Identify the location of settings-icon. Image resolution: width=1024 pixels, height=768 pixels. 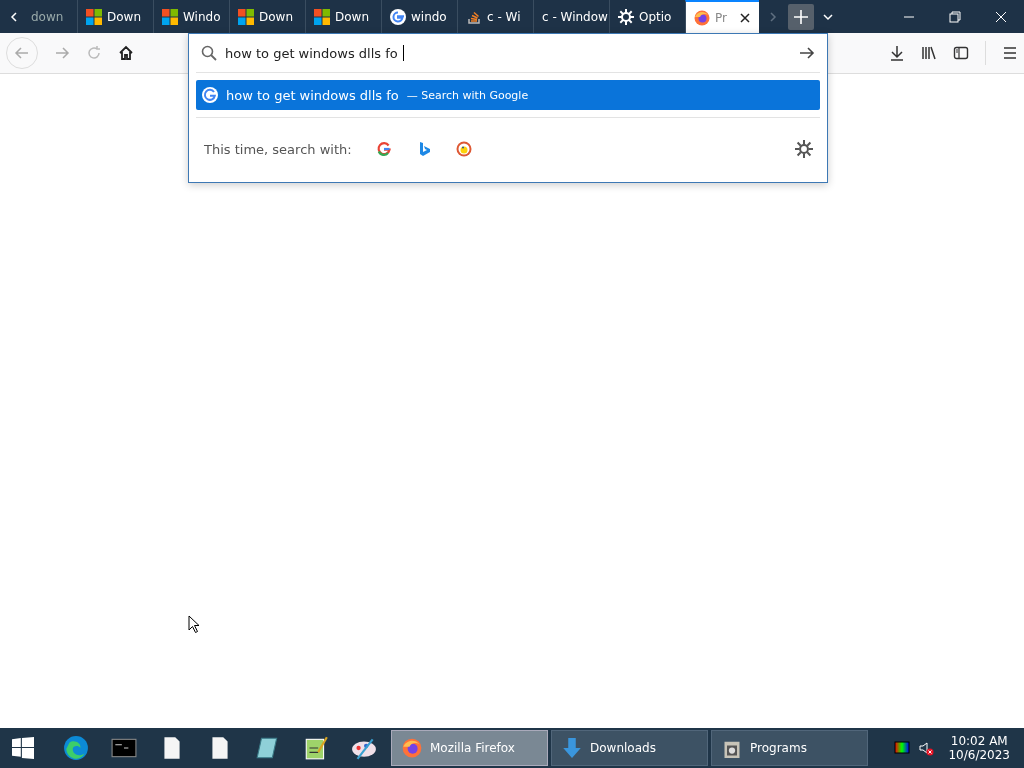
(804, 149).